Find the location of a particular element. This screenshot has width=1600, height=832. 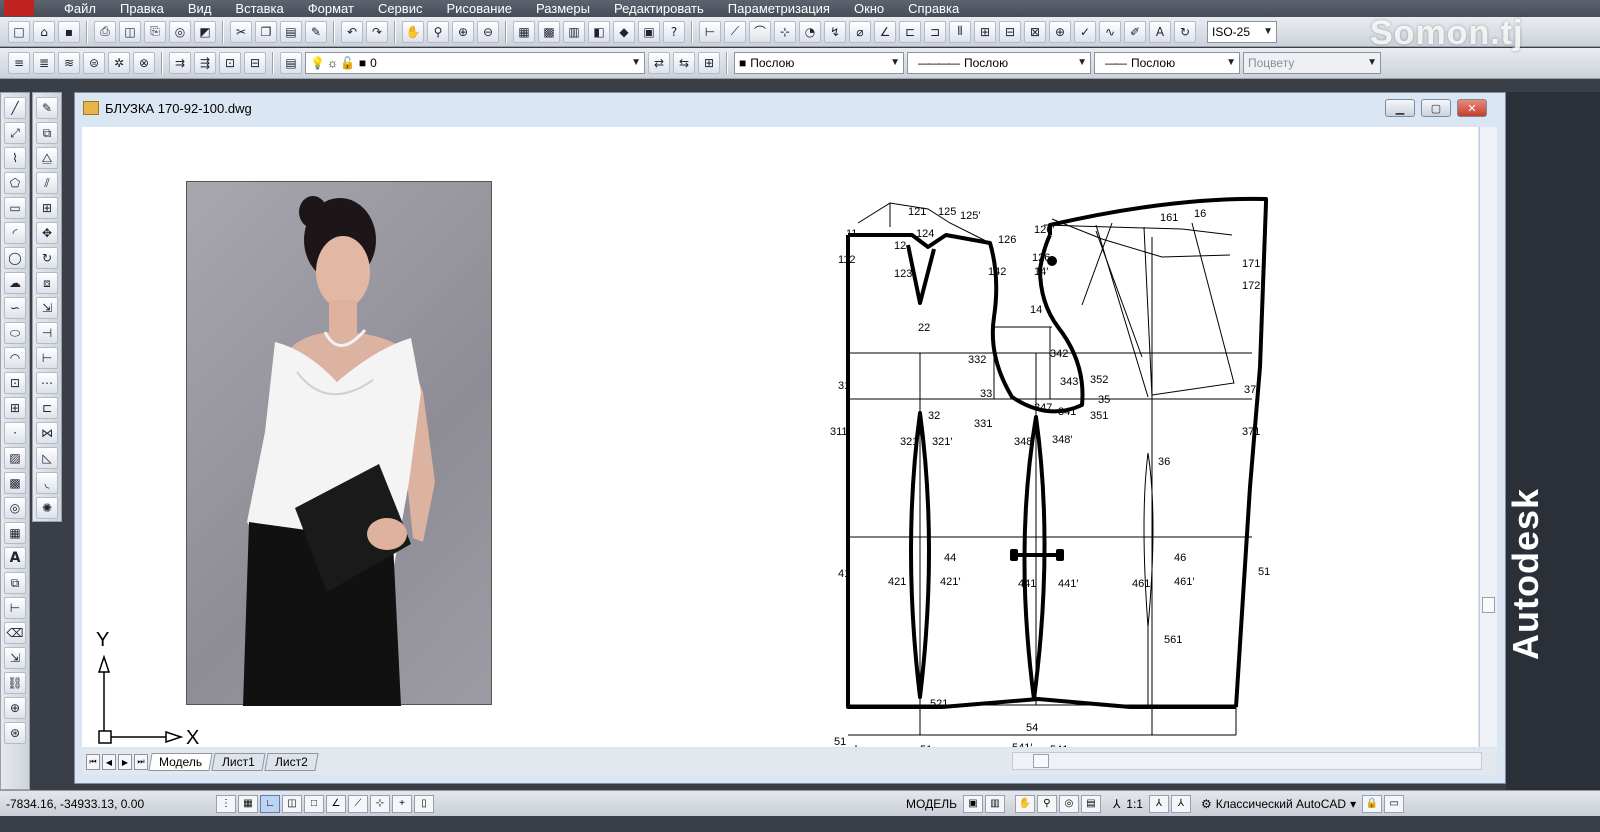

dim-edit-icon: ✐ is located at coordinates (1135, 31).